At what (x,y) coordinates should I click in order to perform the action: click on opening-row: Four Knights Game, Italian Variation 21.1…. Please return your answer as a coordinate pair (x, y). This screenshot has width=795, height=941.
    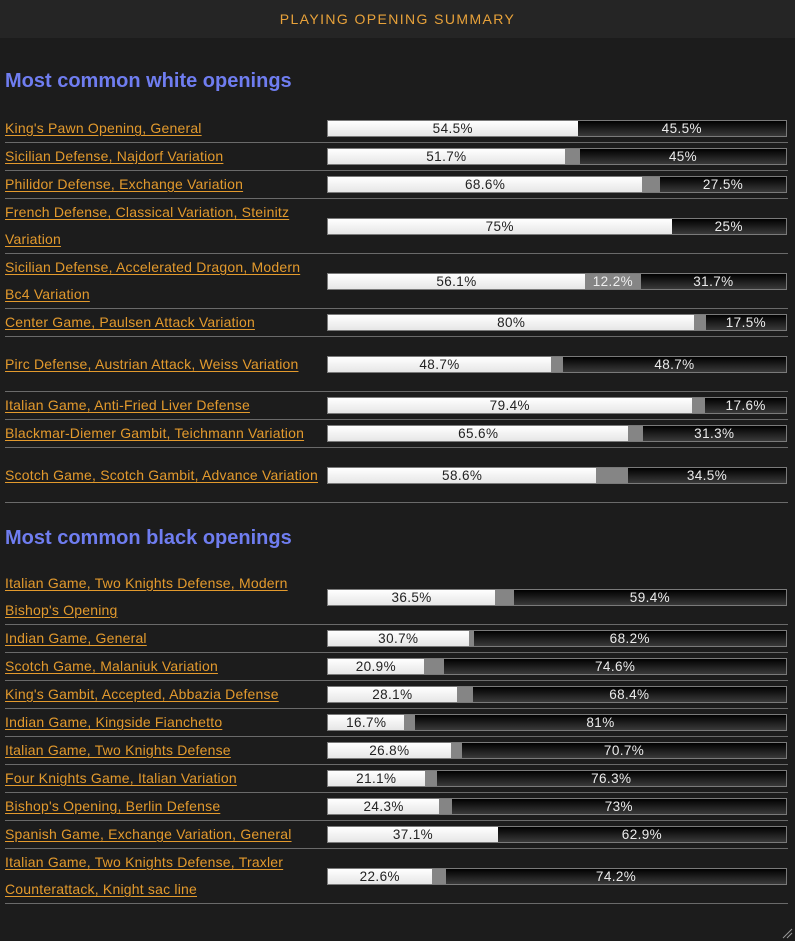
    Looking at the image, I should click on (396, 779).